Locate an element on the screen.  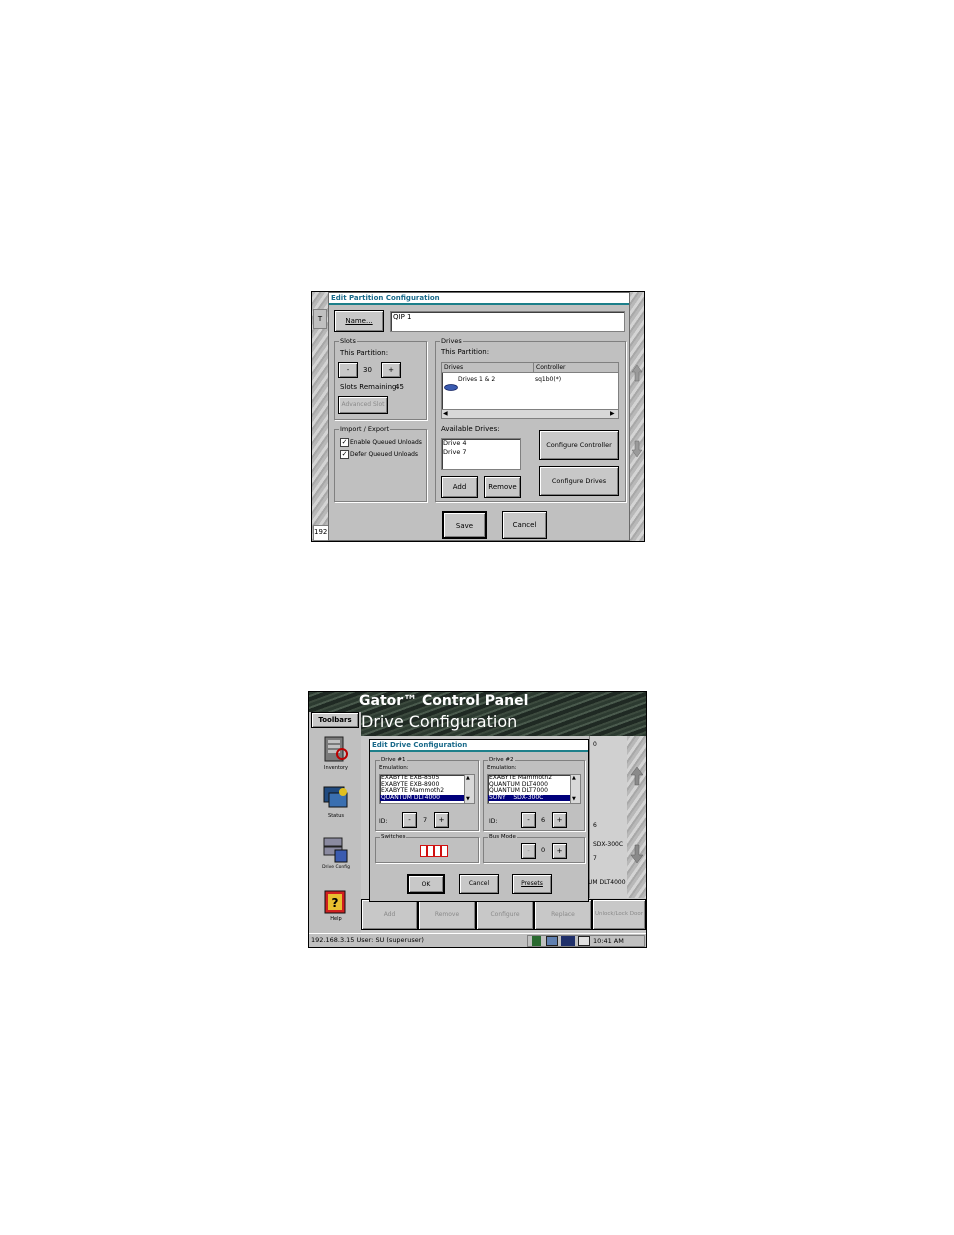
switches-caption: Switches is located at coordinates (393, 837).